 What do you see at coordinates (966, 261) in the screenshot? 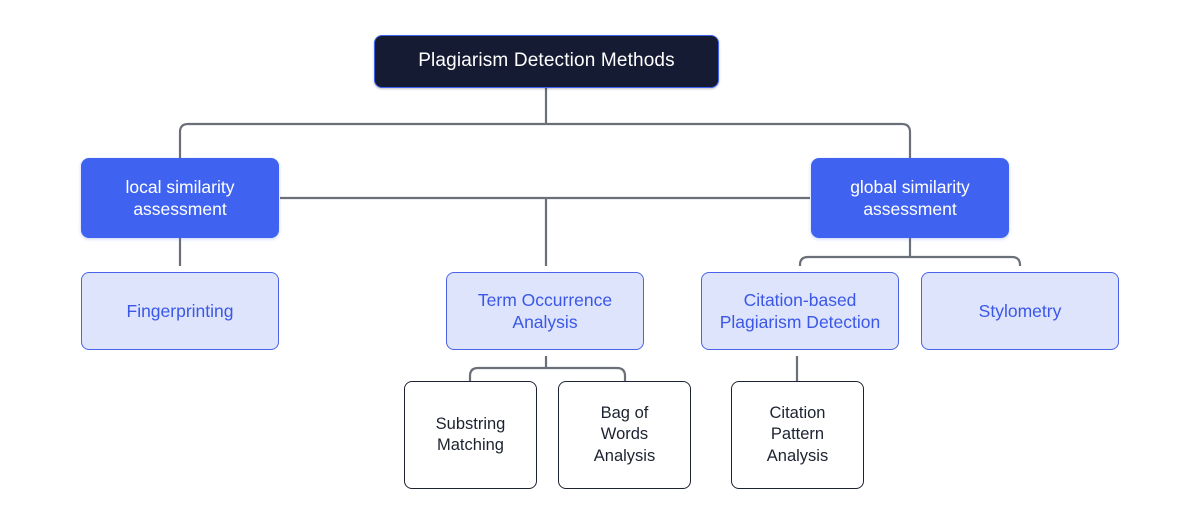
I see `connector-global-bus-to-stylometry` at bounding box center [966, 261].